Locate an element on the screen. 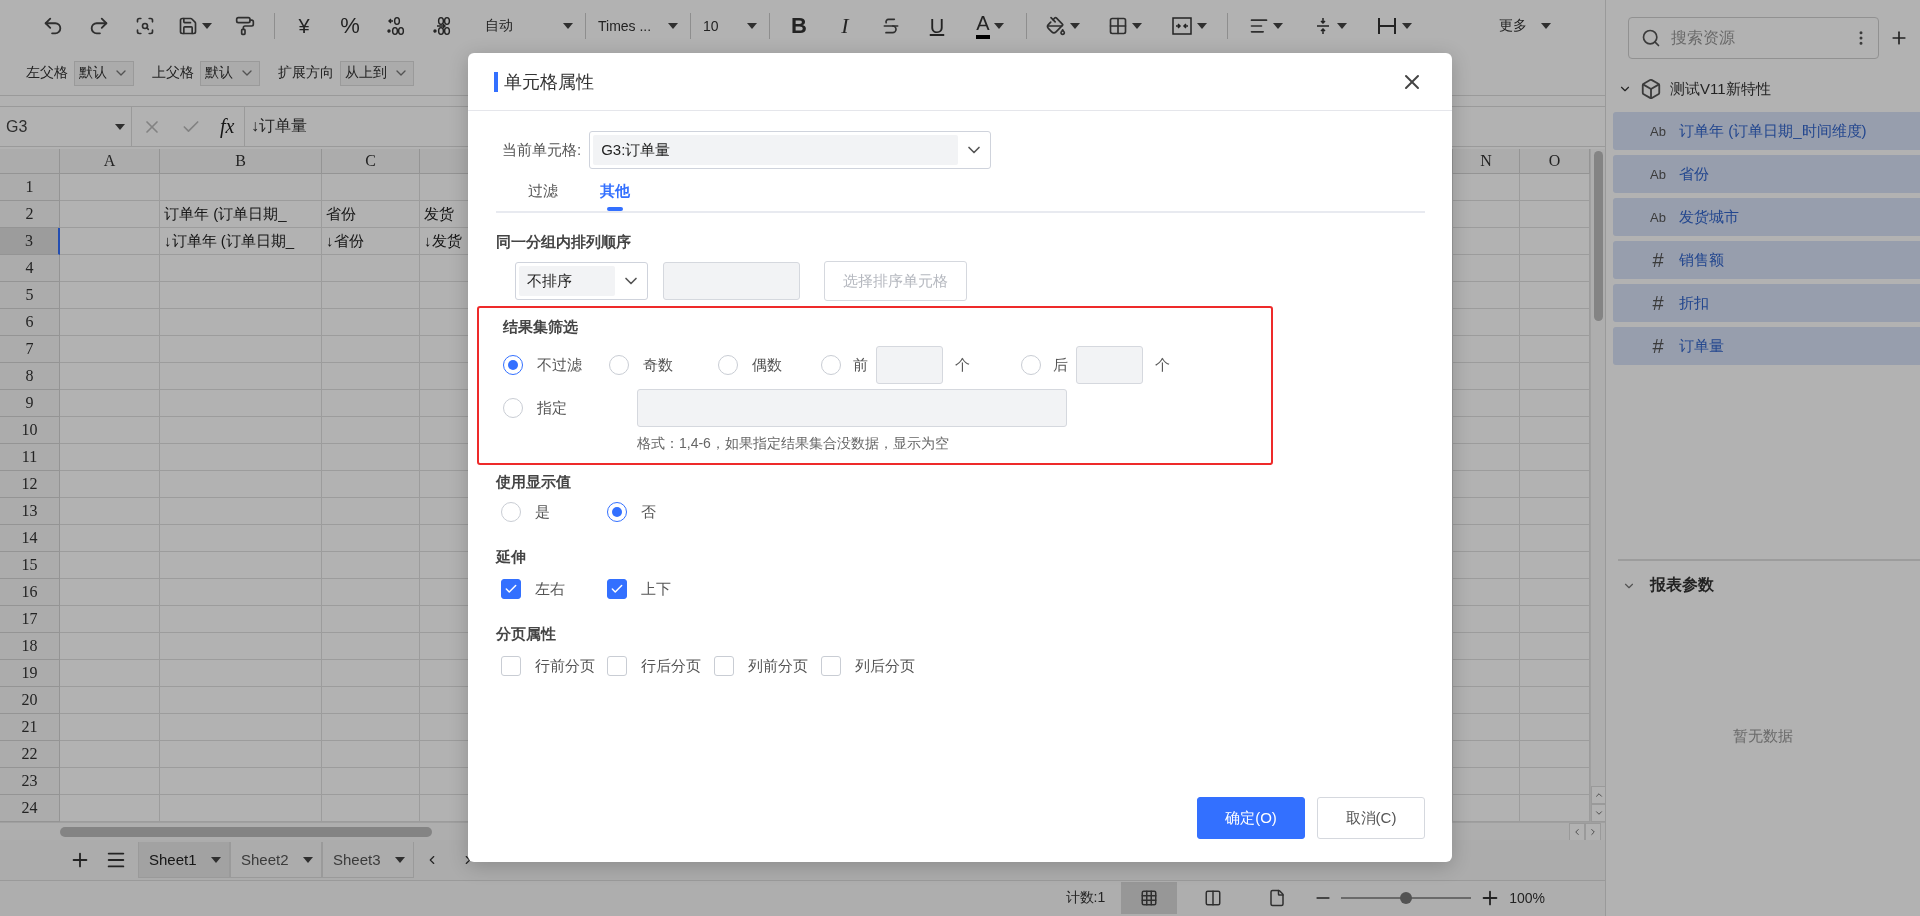  row-header: 9 is located at coordinates (30, 404).